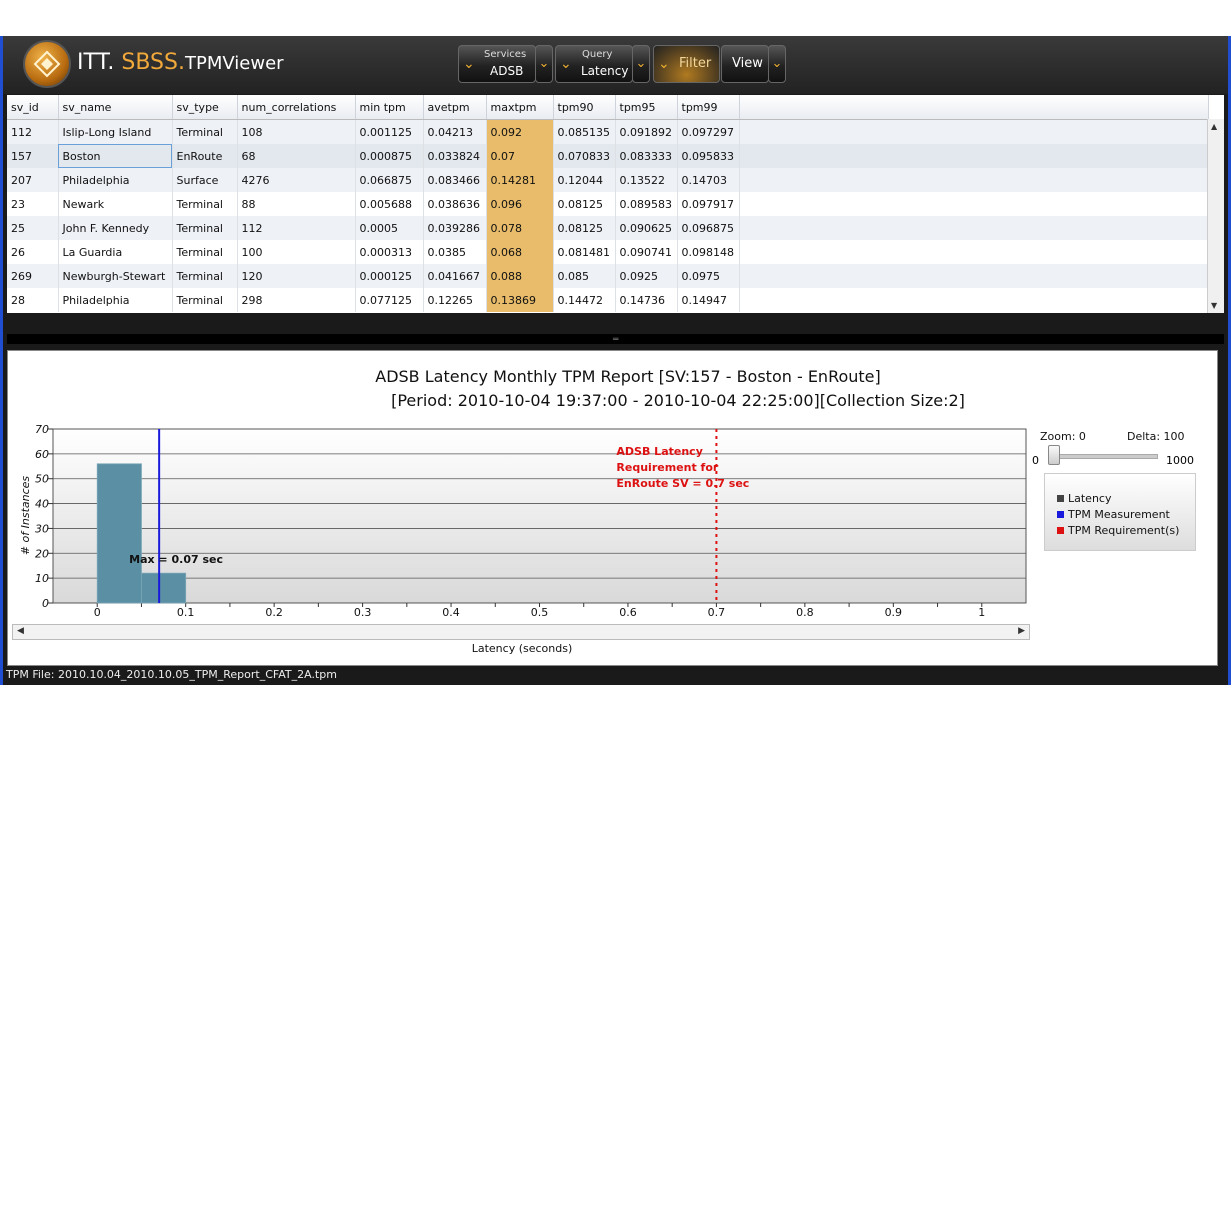 The image size is (1231, 1231). Describe the element at coordinates (745, 64) in the screenshot. I see `view-button: View` at that location.